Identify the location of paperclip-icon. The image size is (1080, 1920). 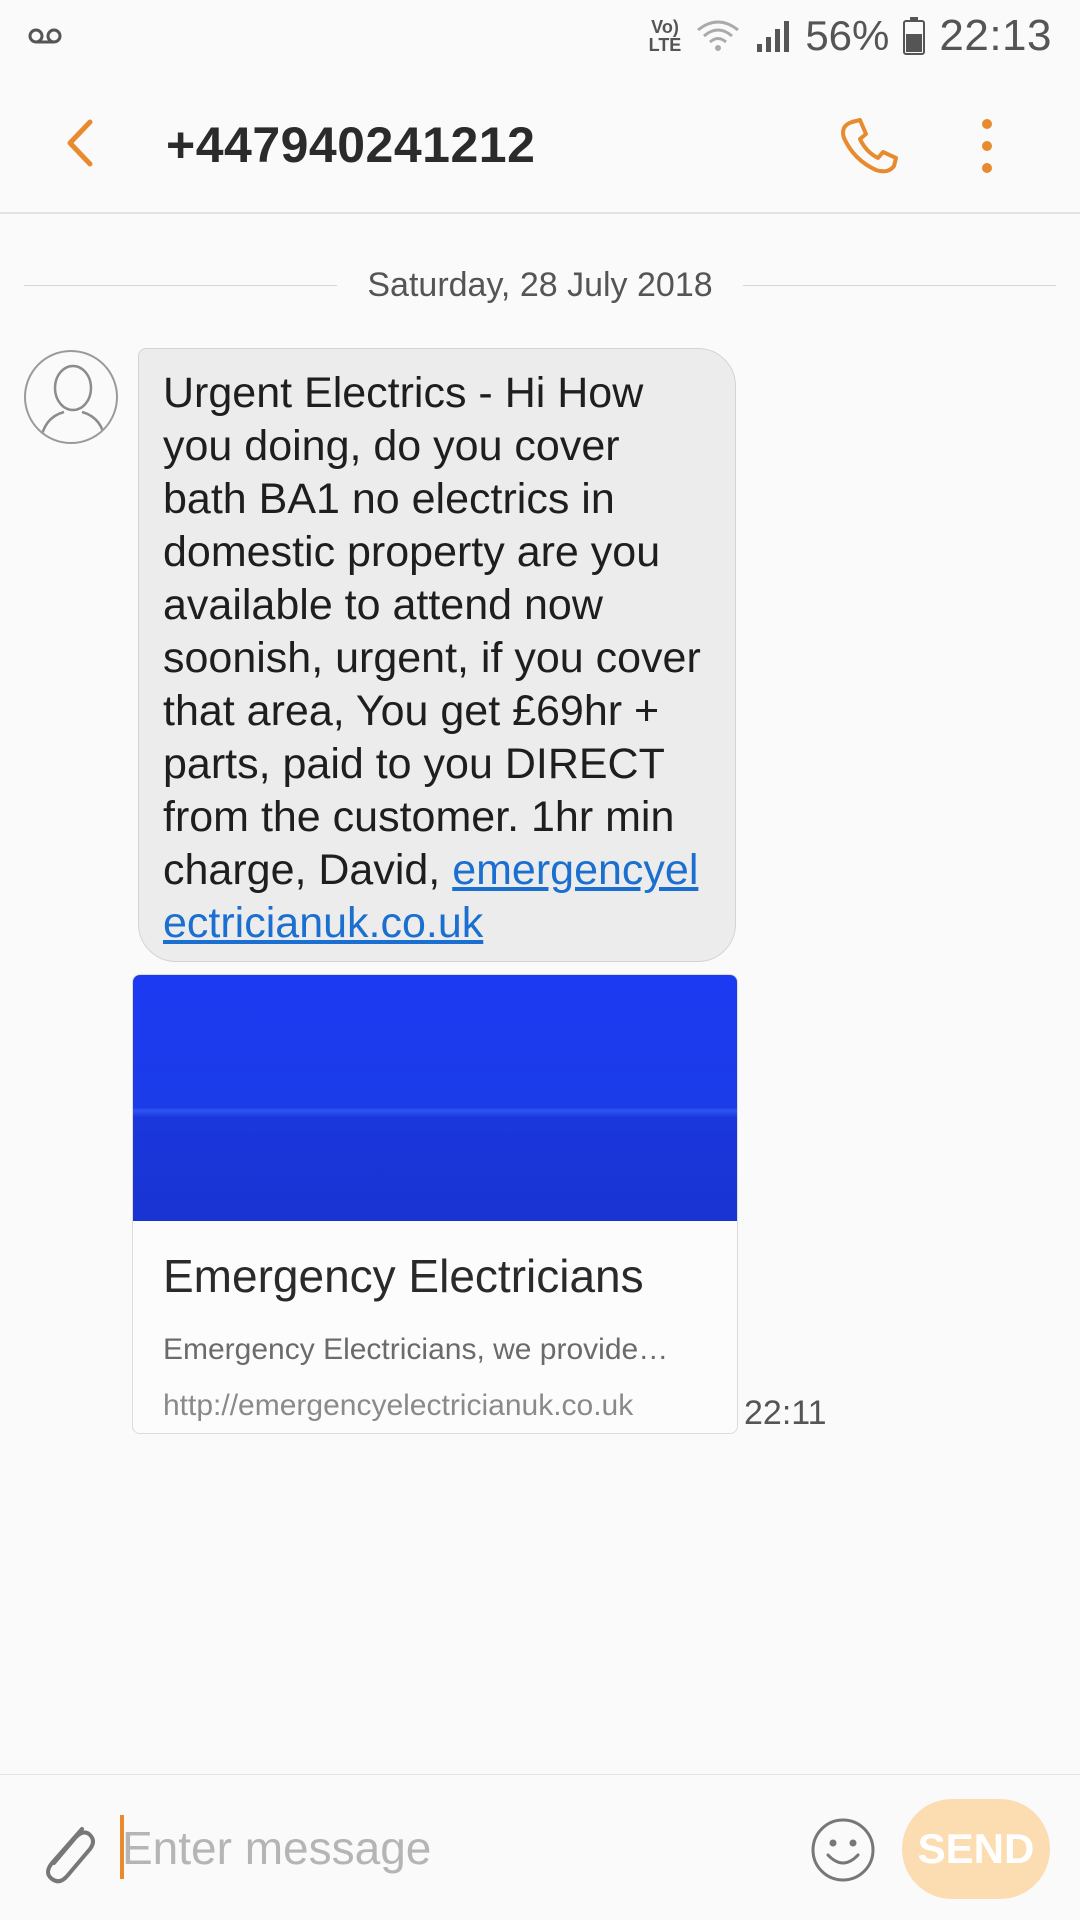
(66, 1850).